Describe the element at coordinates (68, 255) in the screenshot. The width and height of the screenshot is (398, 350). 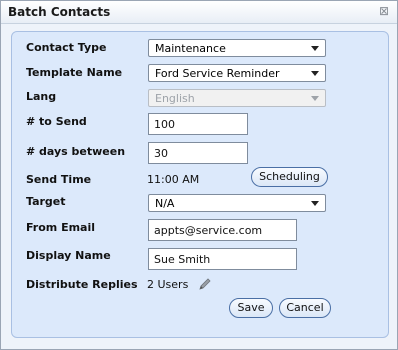
I see `display-name-label: Display Name` at that location.